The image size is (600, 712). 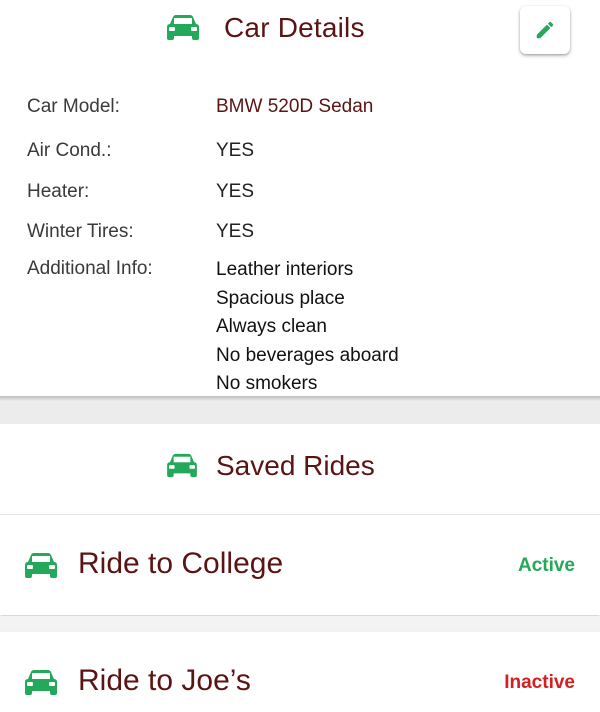 What do you see at coordinates (235, 191) in the screenshot?
I see `heater-value: YES` at bounding box center [235, 191].